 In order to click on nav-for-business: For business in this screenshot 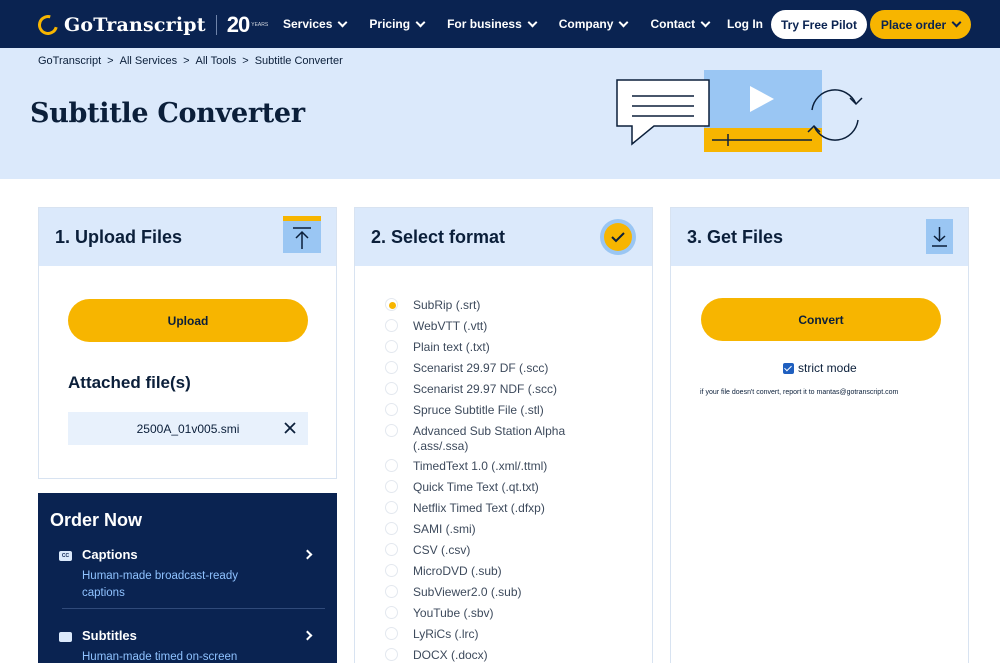, I will do `click(492, 24)`.